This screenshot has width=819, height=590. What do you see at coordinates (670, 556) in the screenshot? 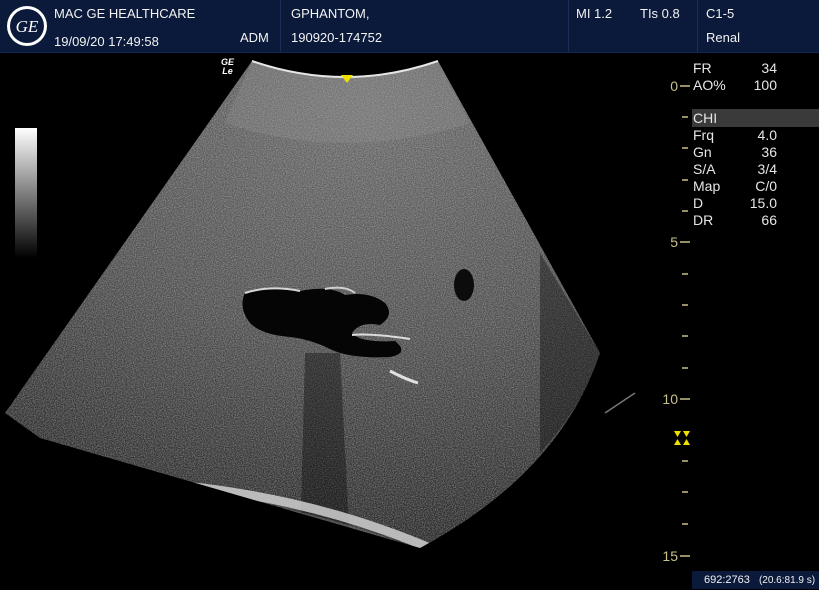
I see `depth-mark-15: 15` at bounding box center [670, 556].